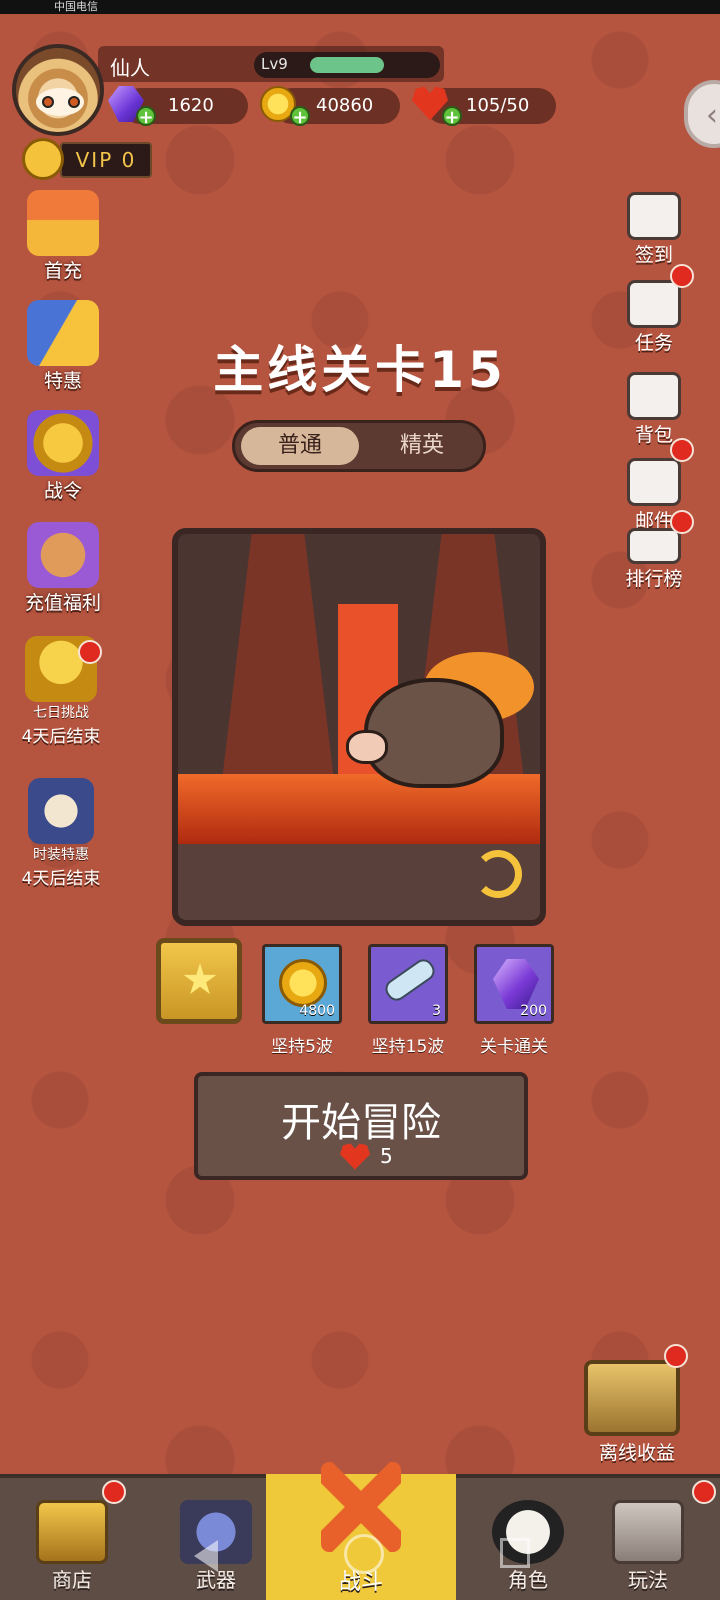 The image size is (720, 1600). Describe the element at coordinates (533, 1011) in the screenshot. I see `reward-count: 200` at that location.